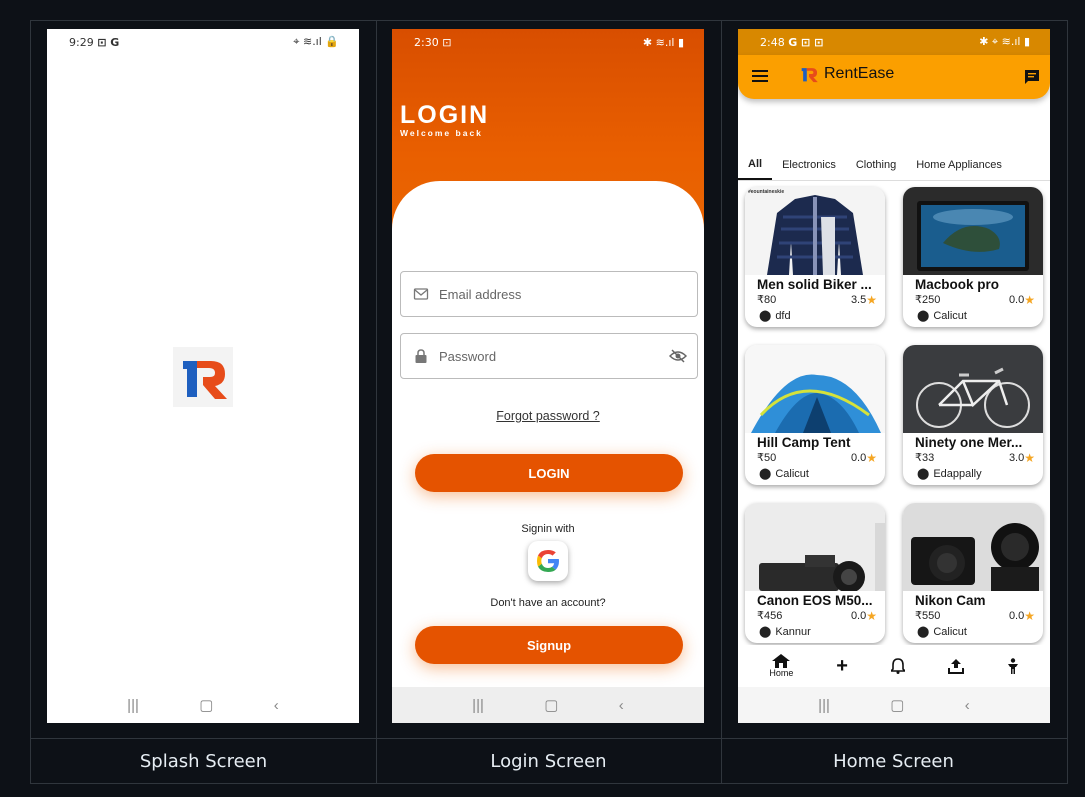  Describe the element at coordinates (781, 673) in the screenshot. I see `nav-home-label: Home` at that location.